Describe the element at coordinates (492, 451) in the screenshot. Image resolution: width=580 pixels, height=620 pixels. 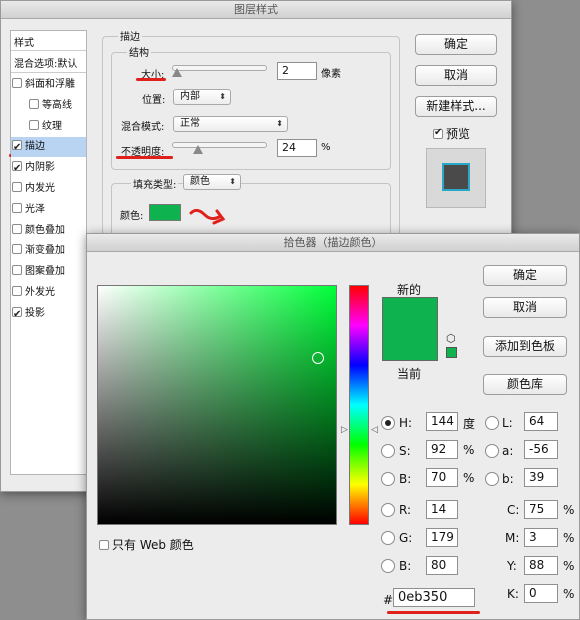
I see `a-channel-radio` at that location.